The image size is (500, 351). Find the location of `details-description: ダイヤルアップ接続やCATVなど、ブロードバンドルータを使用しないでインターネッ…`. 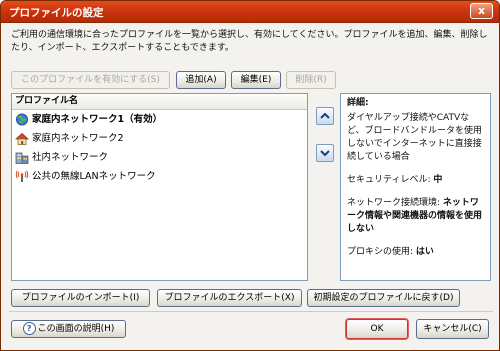

details-description: ダイヤルアップ接続やCATVなど、ブロードバンドルータを使用しないでインターネッ… is located at coordinates (415, 137).